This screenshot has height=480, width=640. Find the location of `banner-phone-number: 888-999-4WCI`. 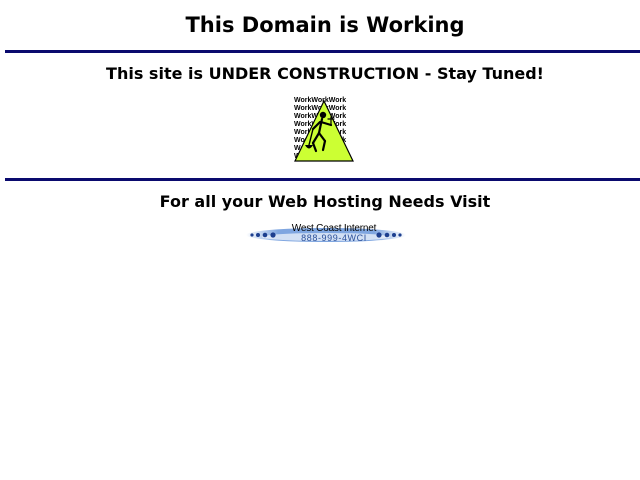

banner-phone-number: 888-999-4WCI is located at coordinates (334, 238).